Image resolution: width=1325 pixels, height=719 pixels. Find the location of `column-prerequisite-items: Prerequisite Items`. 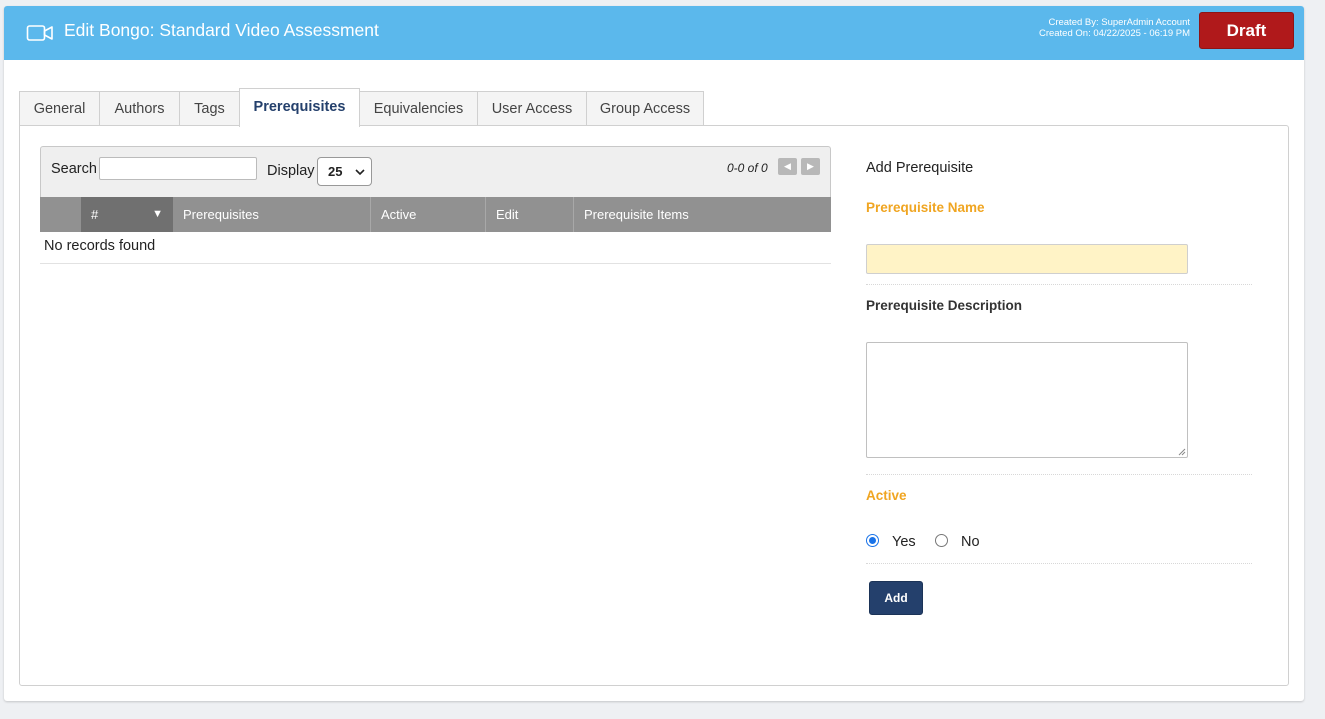

column-prerequisite-items: Prerequisite Items is located at coordinates (702, 214).